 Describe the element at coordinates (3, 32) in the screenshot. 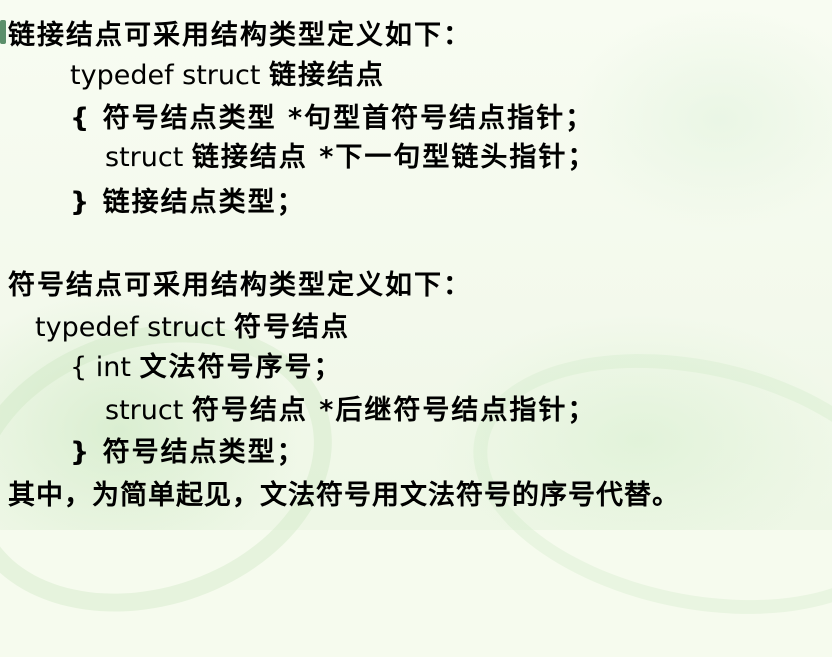

I see `bullet-marker` at that location.